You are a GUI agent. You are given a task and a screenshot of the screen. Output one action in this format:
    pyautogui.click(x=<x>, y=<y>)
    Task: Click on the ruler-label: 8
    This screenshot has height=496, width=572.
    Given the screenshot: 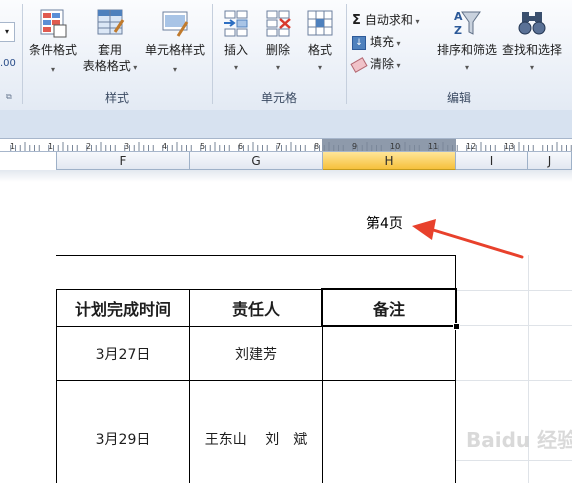 What is the action you would take?
    pyautogui.click(x=316, y=146)
    